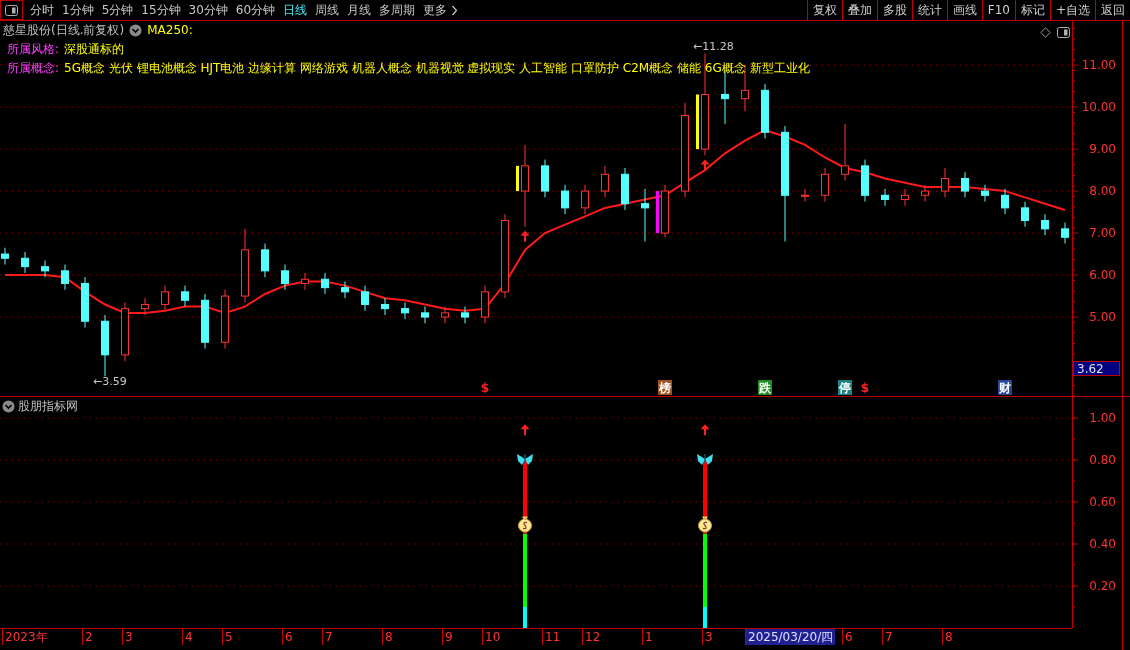 Image resolution: width=1130 pixels, height=650 pixels. Describe the element at coordinates (1005, 387) in the screenshot. I see `event-marker: 财` at that location.